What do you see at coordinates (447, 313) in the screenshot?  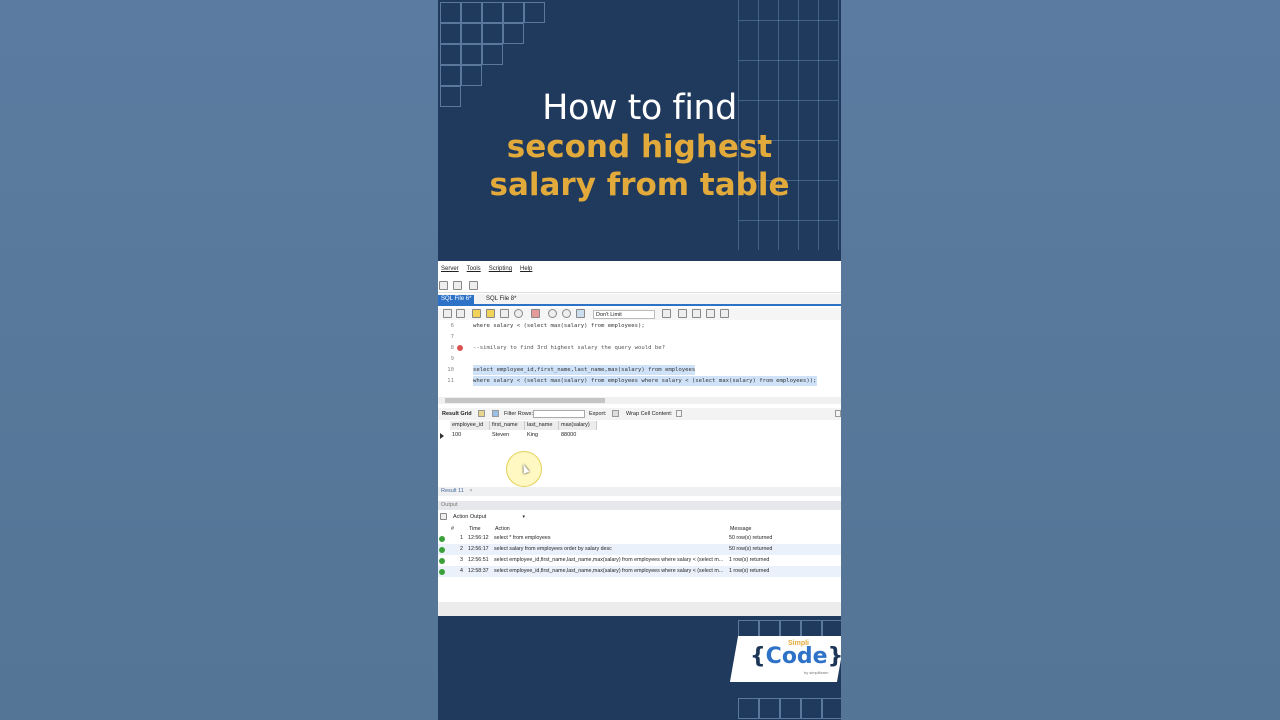 I see `open-file-icon` at bounding box center [447, 313].